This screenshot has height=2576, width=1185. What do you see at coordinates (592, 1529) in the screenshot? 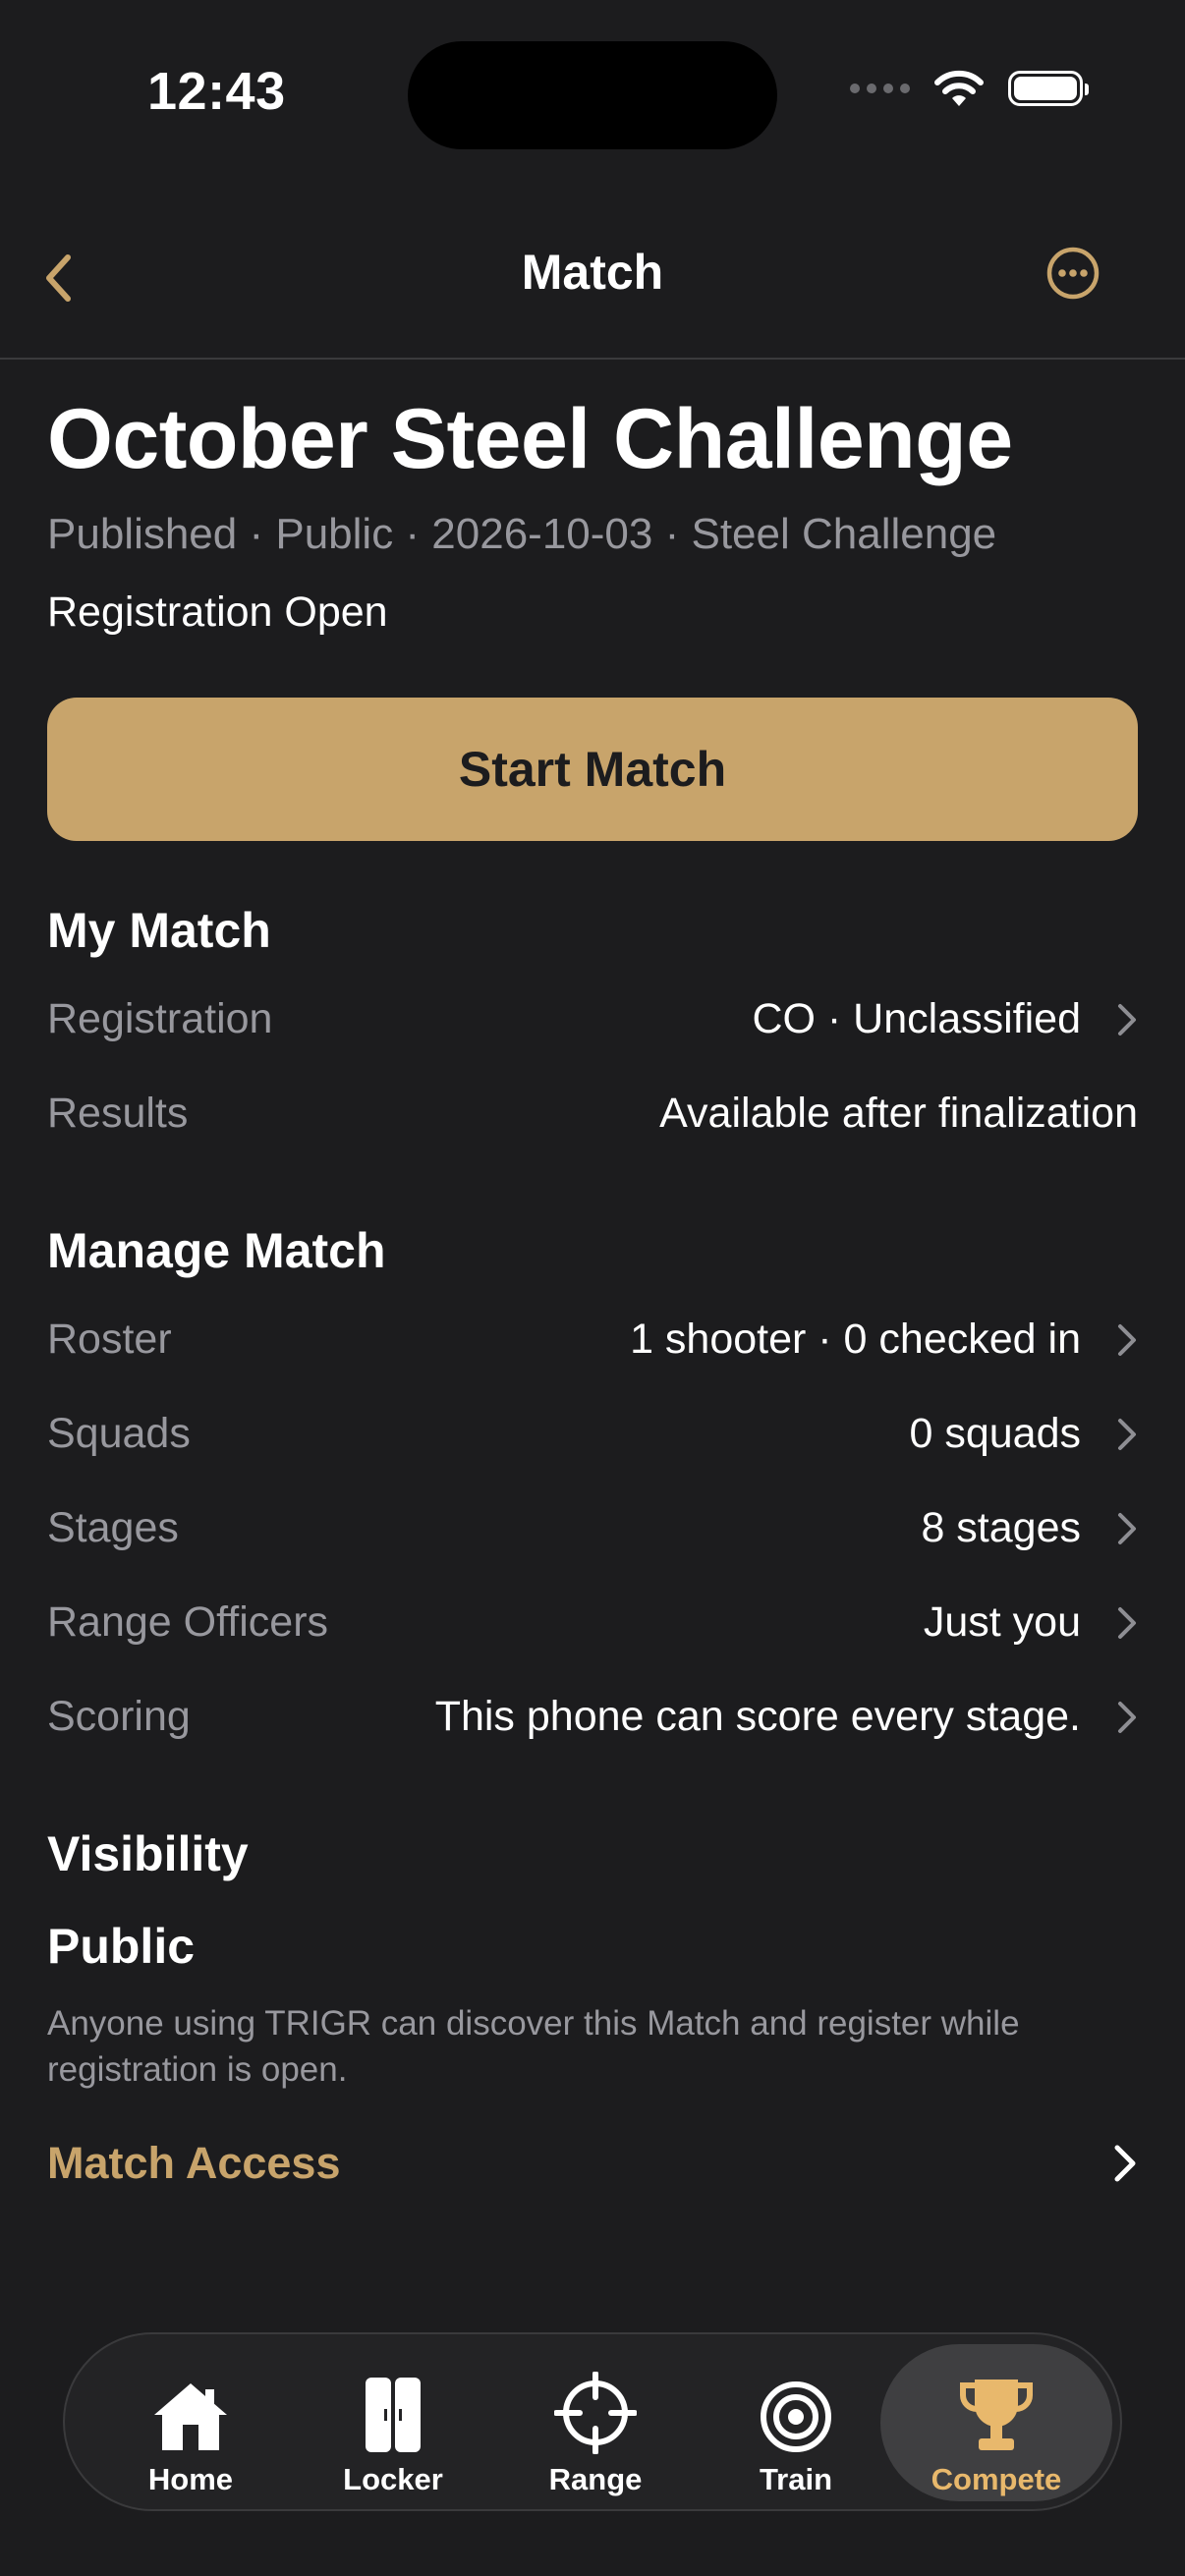
I see `stages-row: Stages 8 stages` at bounding box center [592, 1529].